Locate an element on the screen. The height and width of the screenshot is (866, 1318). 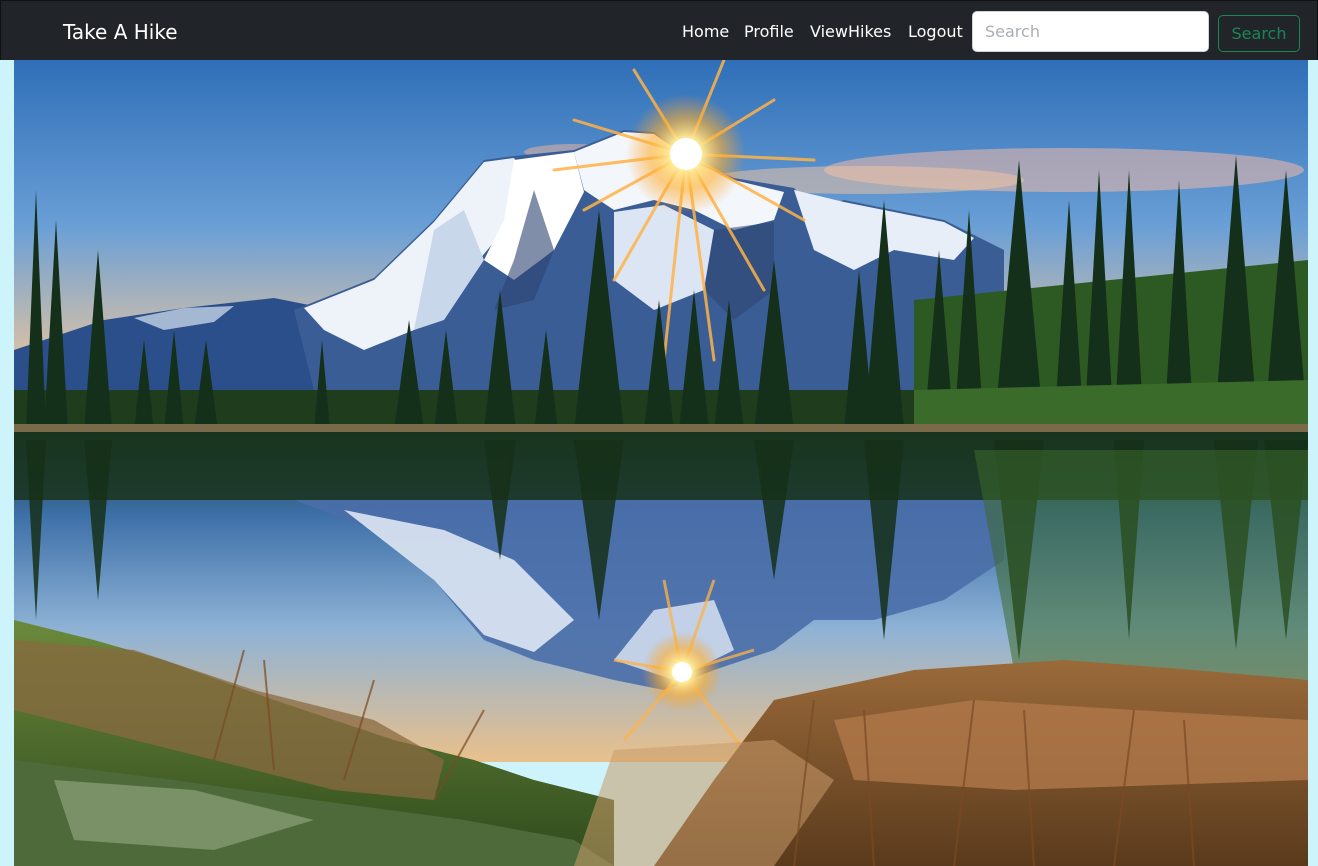
nav-link-logout: Logout is located at coordinates (935, 32).